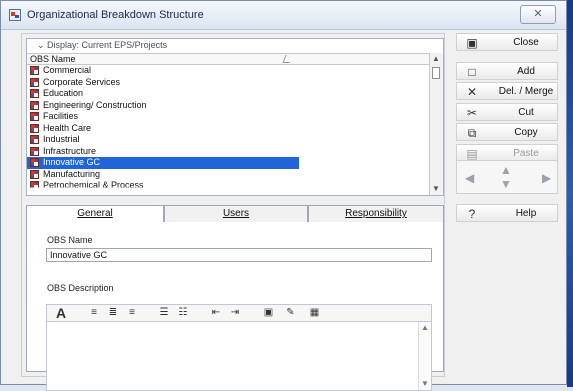 The height and width of the screenshot is (391, 573). Describe the element at coordinates (314, 313) in the screenshot. I see `table-icon: ▦` at that location.